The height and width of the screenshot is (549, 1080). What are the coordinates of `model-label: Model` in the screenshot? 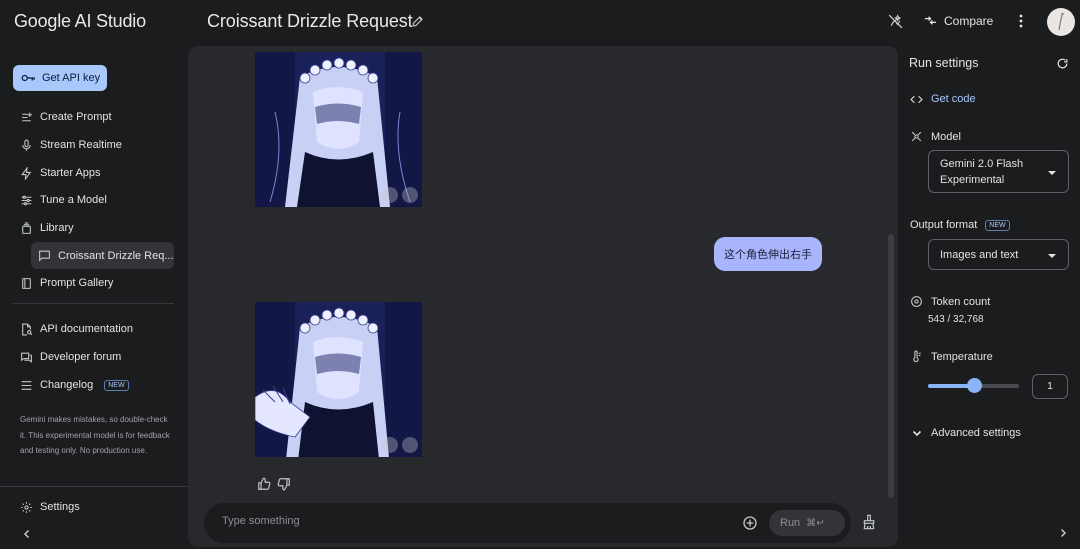 It's located at (946, 136).